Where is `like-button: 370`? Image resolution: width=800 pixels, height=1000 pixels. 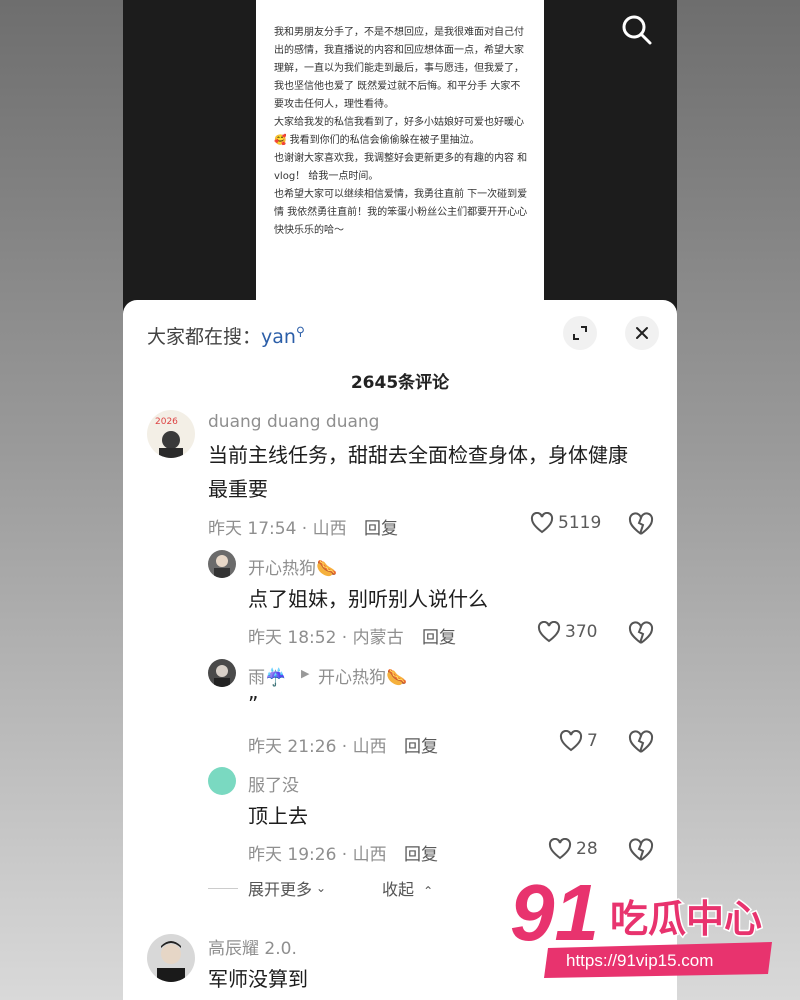
like-button: 370 is located at coordinates (567, 632).